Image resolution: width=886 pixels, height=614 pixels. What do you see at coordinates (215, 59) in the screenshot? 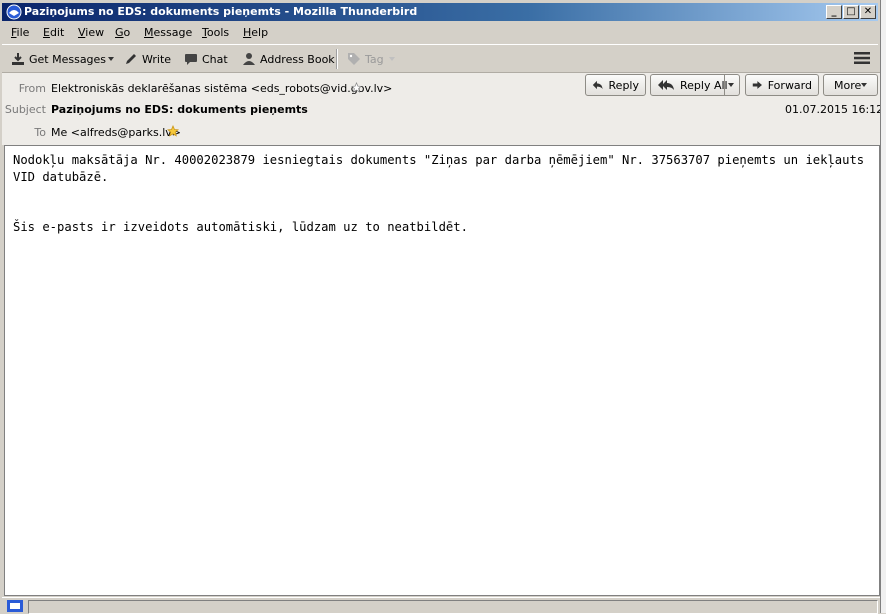
I see `chat-label: Chat` at bounding box center [215, 59].